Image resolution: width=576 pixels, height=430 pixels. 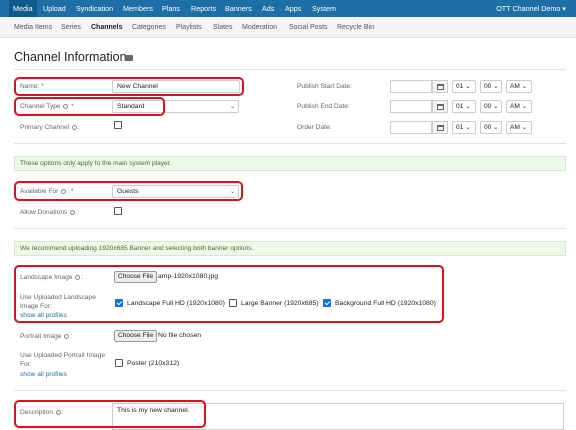 I want to click on publish-start-input, so click(x=411, y=86).